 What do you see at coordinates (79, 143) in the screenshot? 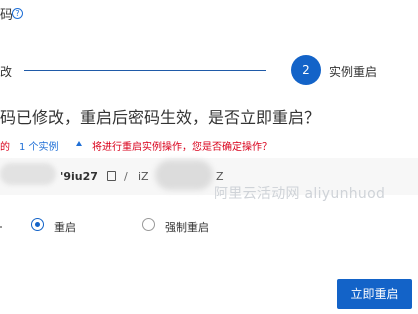
I see `caret-up-icon` at bounding box center [79, 143].